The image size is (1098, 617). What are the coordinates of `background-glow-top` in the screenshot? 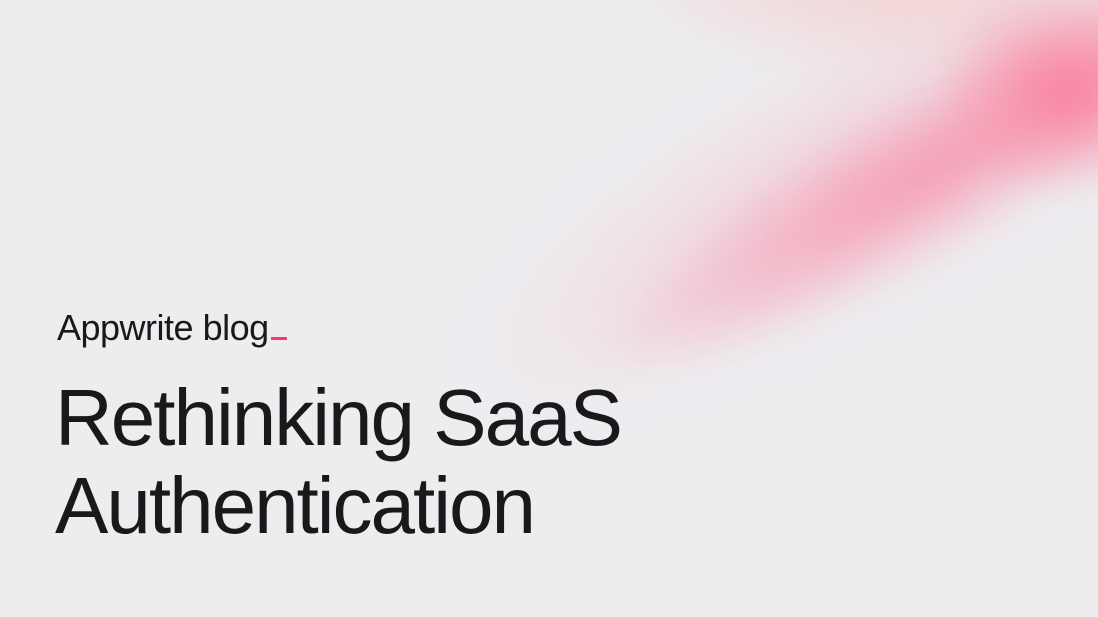 It's located at (869, 35).